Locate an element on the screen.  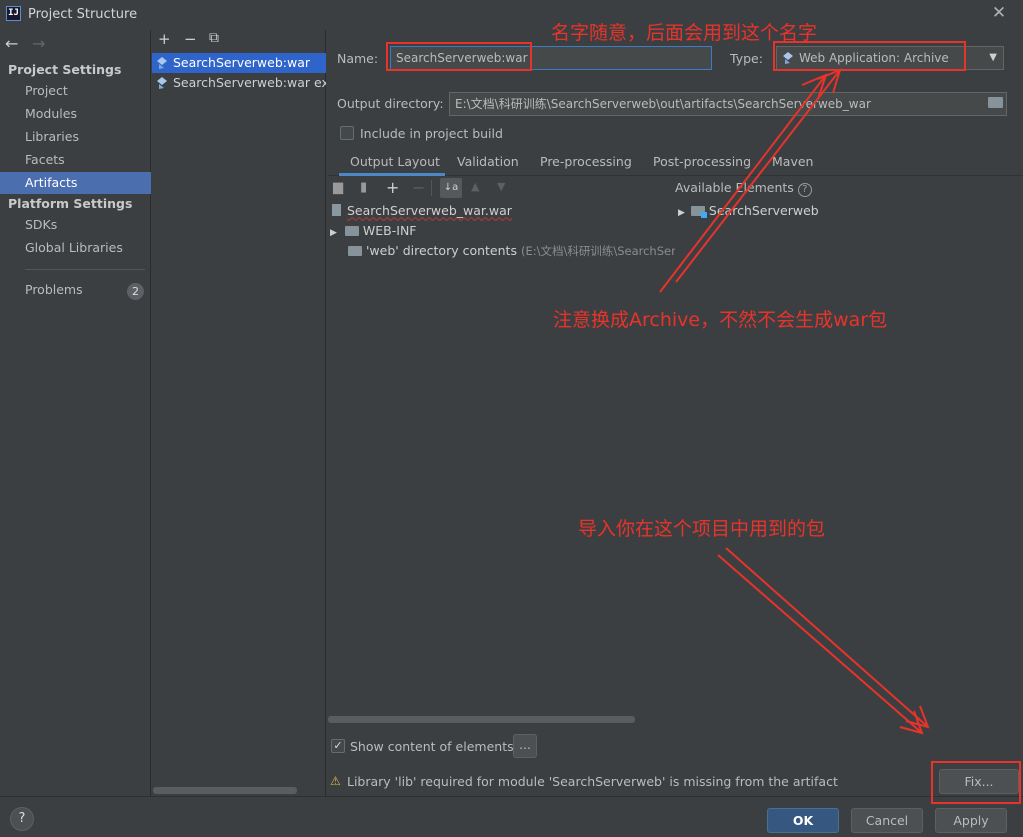
artifact-item-war: SearchServerweb:war is located at coordinates (239, 63).